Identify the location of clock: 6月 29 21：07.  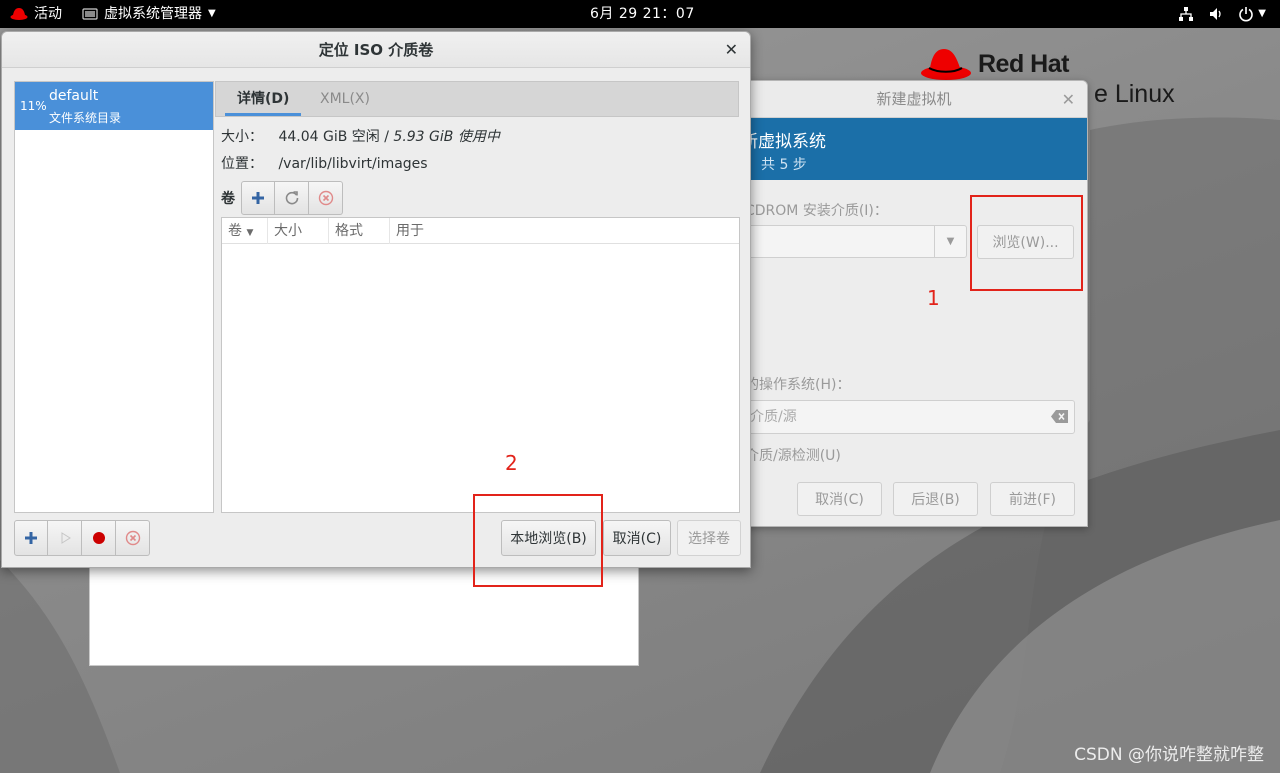
(642, 14).